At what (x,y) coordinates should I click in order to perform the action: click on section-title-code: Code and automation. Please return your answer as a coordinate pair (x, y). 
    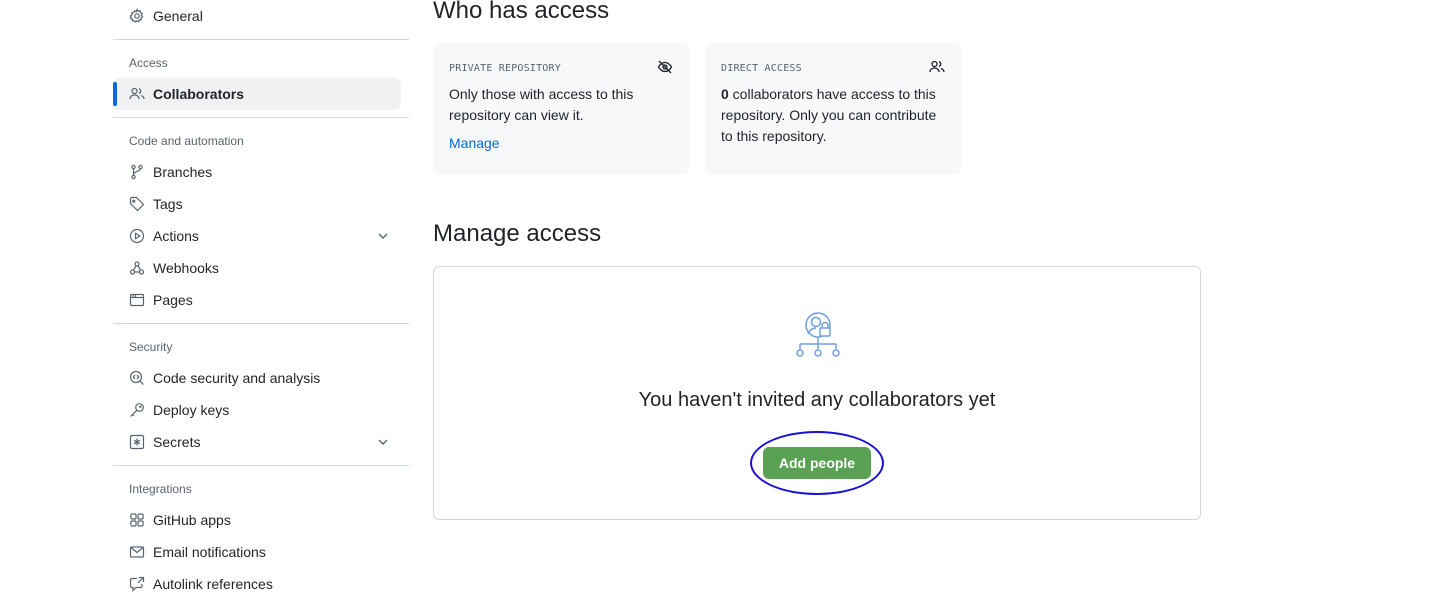
    Looking at the image, I should click on (186, 141).